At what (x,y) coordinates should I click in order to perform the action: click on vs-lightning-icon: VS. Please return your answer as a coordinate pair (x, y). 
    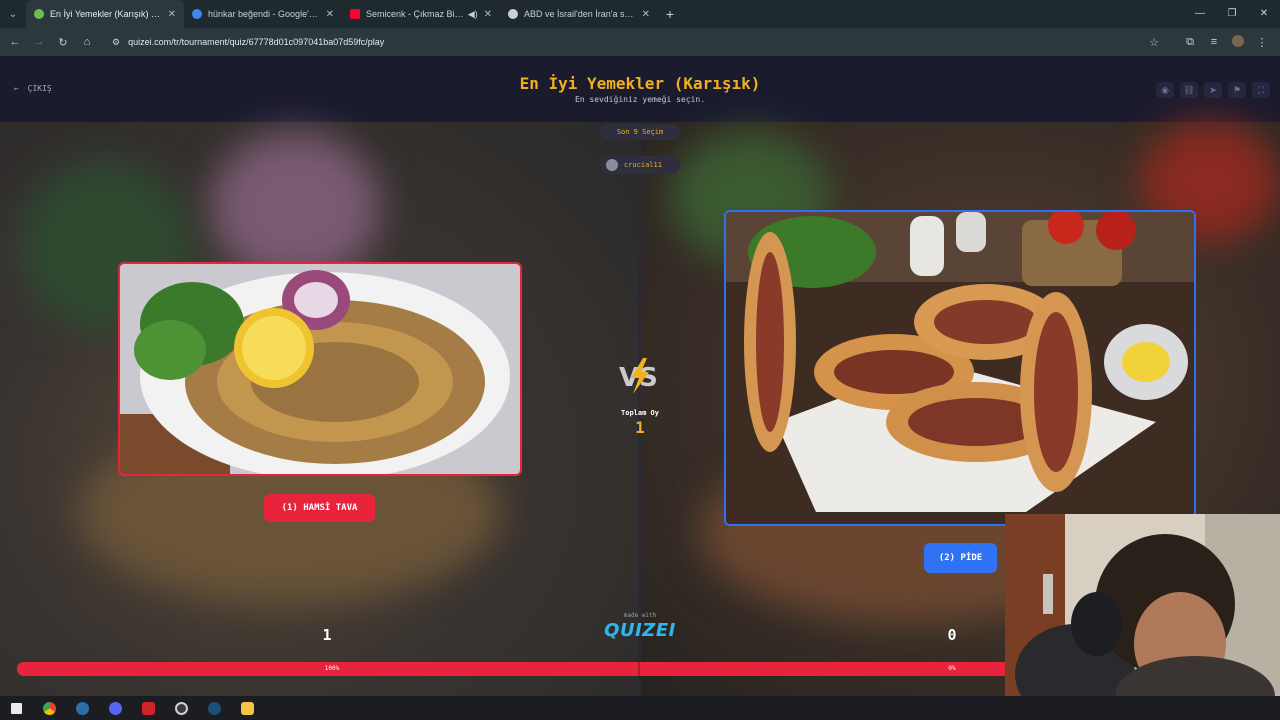
    Looking at the image, I should click on (640, 376).